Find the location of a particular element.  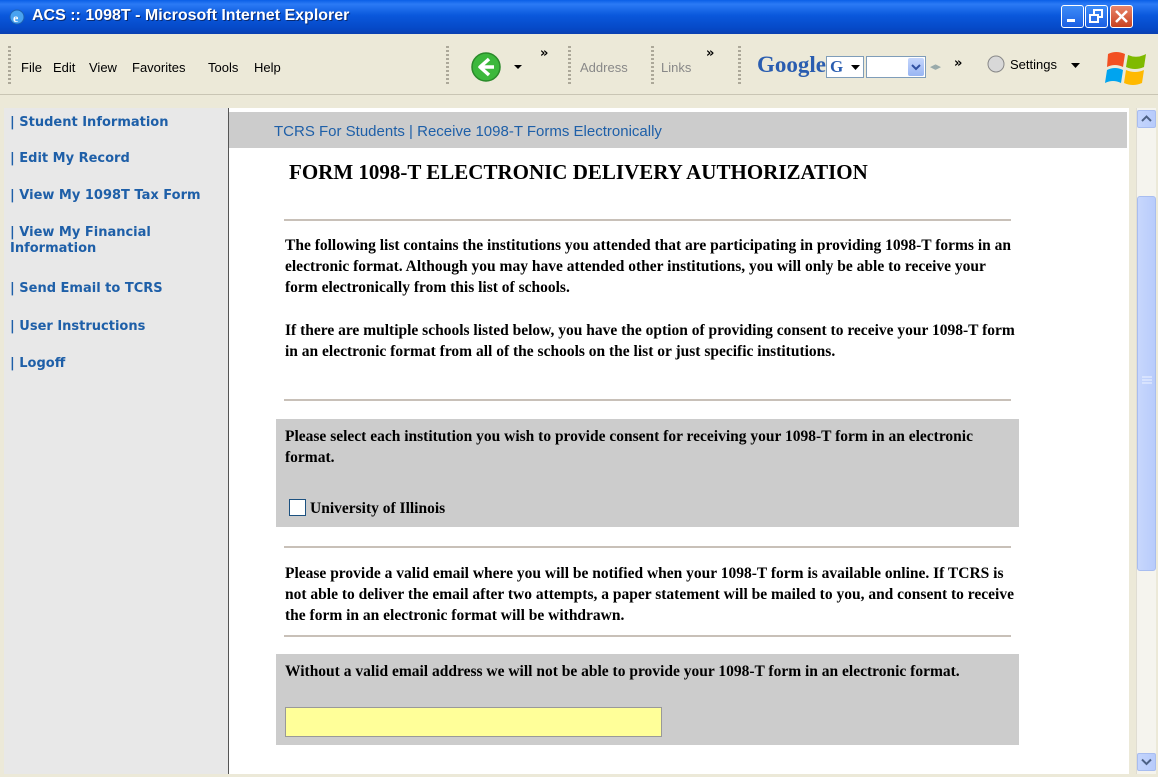

sidebar-item-student-information: | Student Information is located at coordinates (89, 123).